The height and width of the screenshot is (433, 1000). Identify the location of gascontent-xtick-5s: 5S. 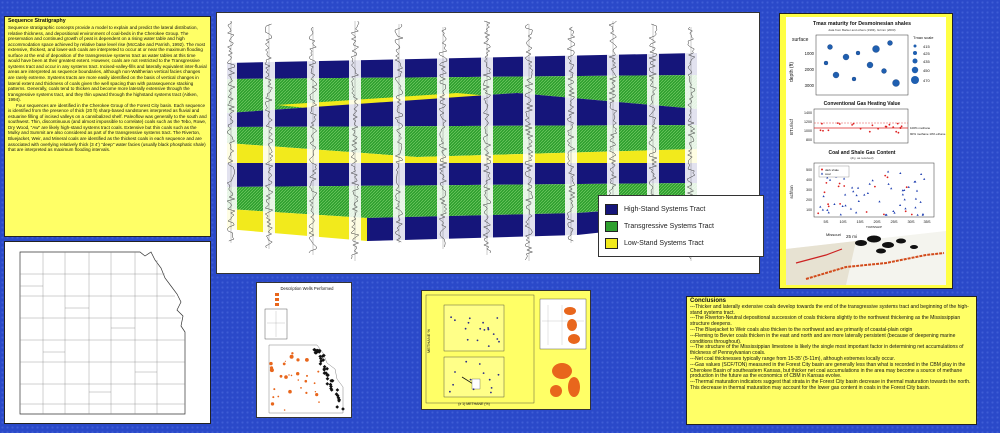
(826, 221).